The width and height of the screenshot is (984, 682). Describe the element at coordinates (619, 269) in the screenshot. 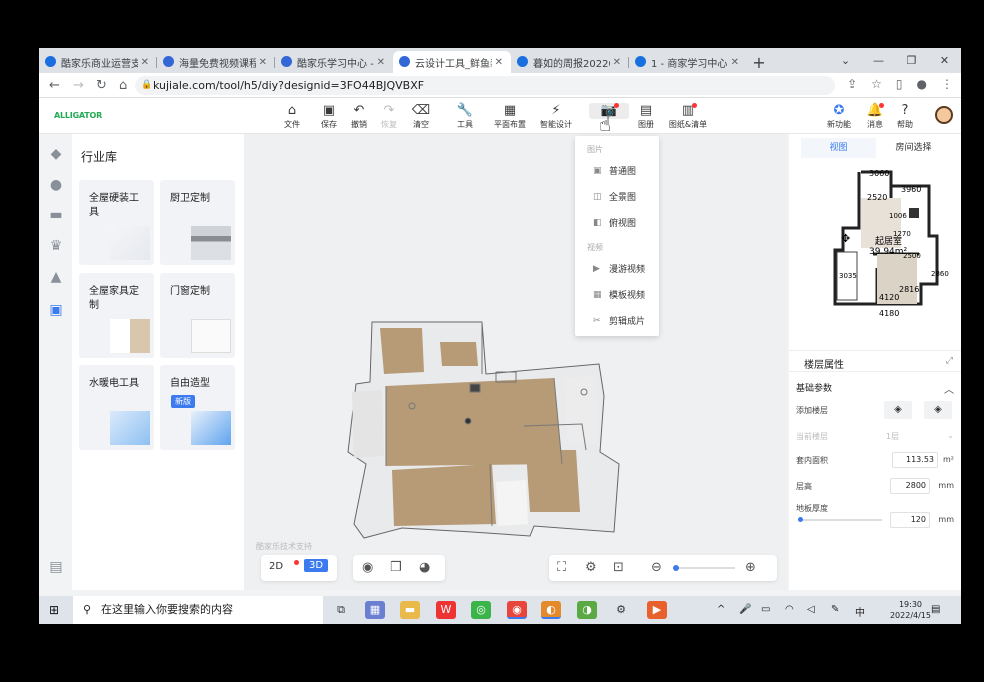

I see `menu-item-walkthrough-video: ▶ 漫游视频` at that location.